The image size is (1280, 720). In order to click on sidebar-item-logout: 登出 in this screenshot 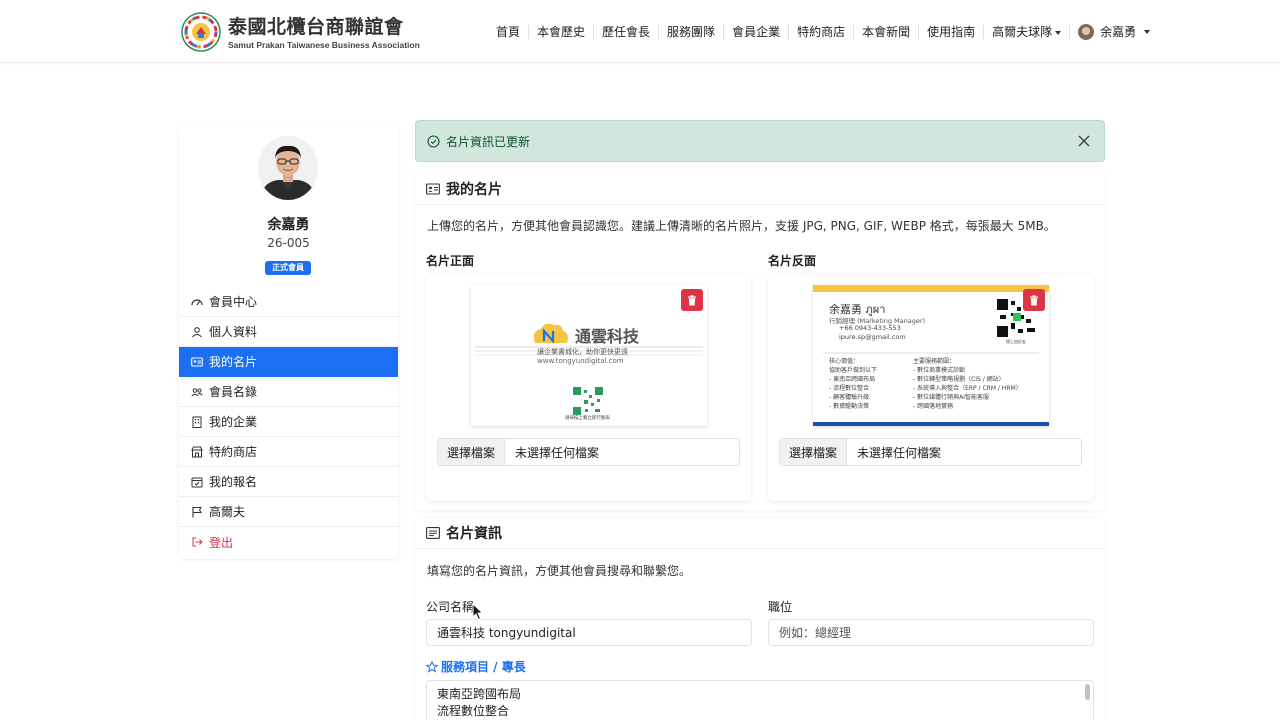, I will do `click(288, 542)`.